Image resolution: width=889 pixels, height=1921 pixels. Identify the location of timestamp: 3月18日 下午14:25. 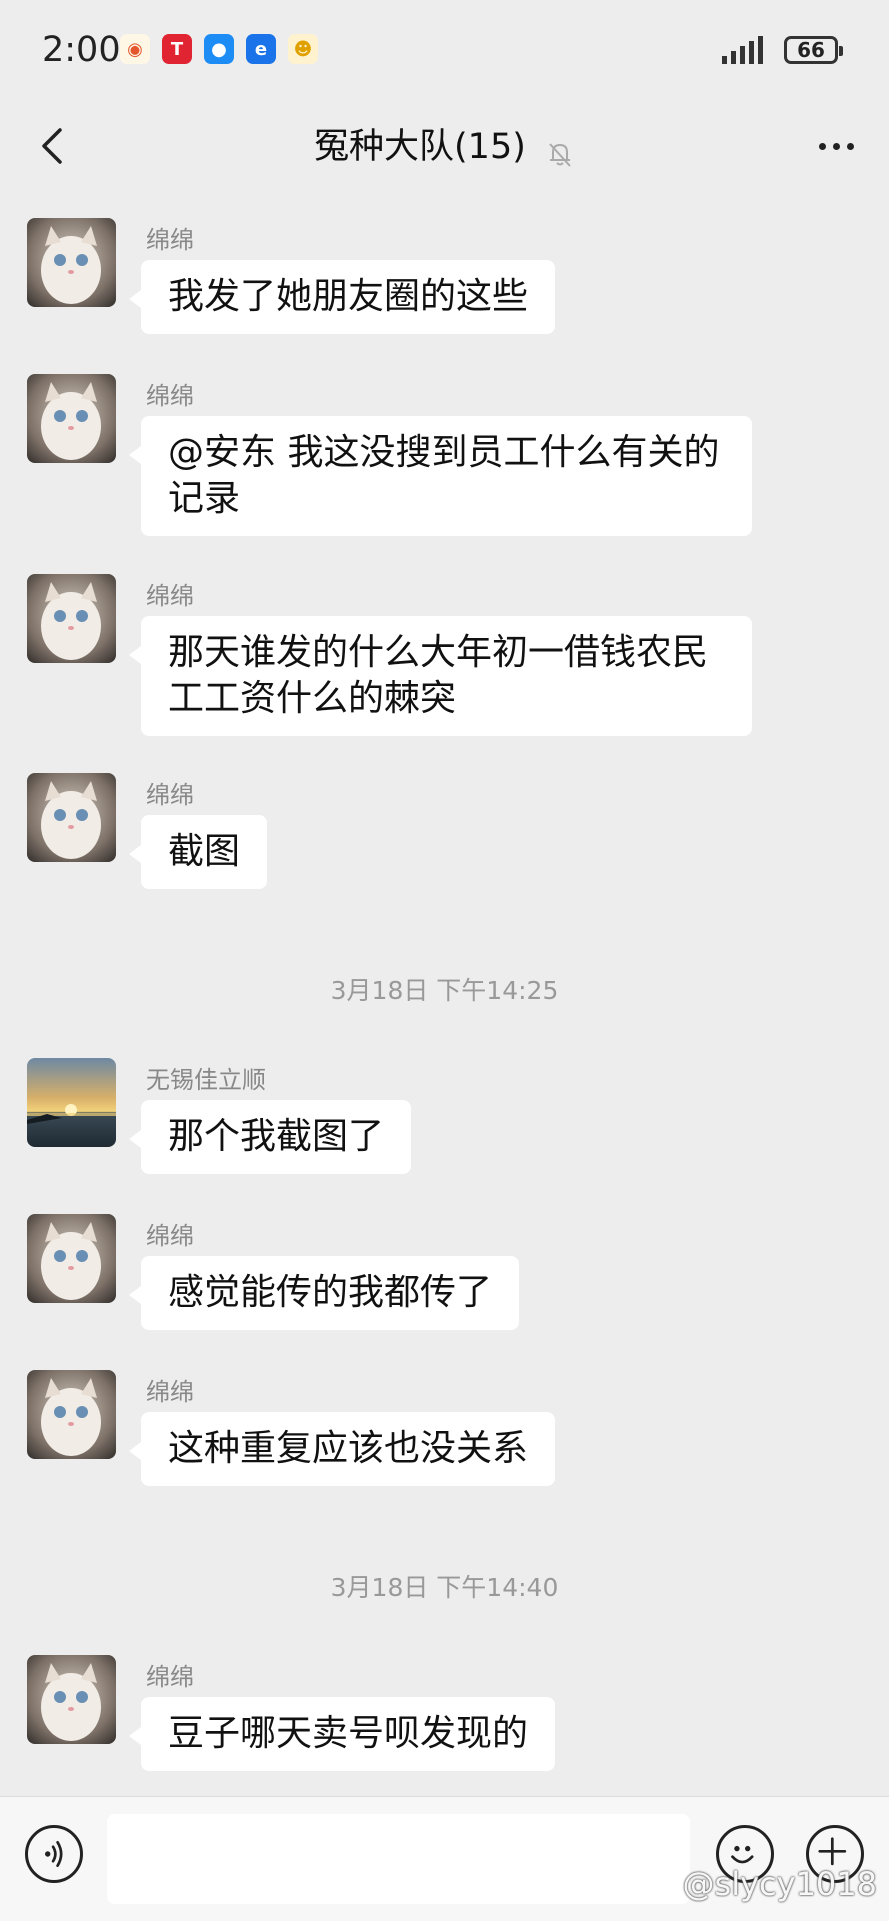
(444, 990).